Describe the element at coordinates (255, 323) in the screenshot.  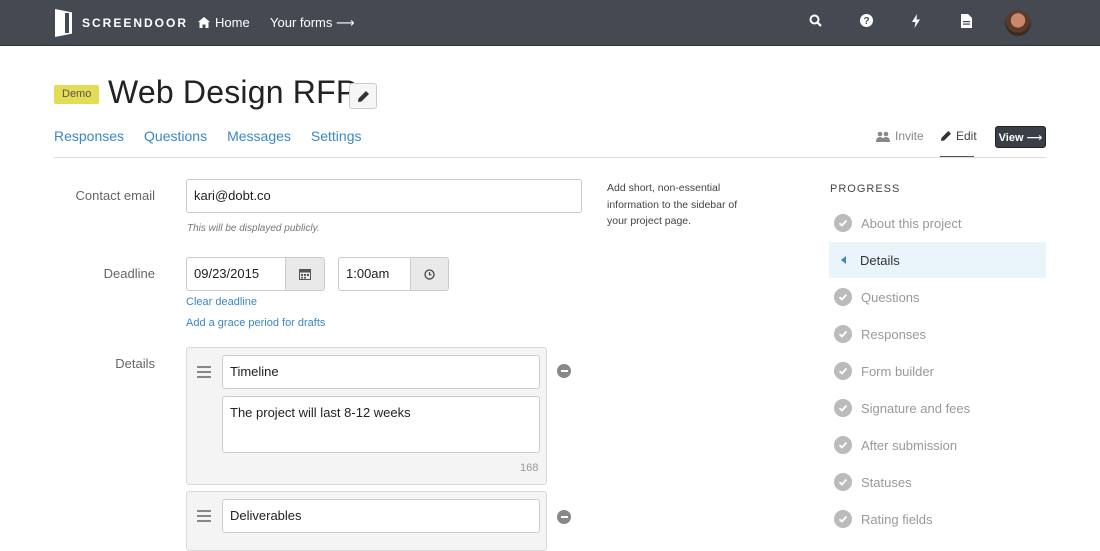
I see `grace-period-link: Add a grace period for drafts` at that location.